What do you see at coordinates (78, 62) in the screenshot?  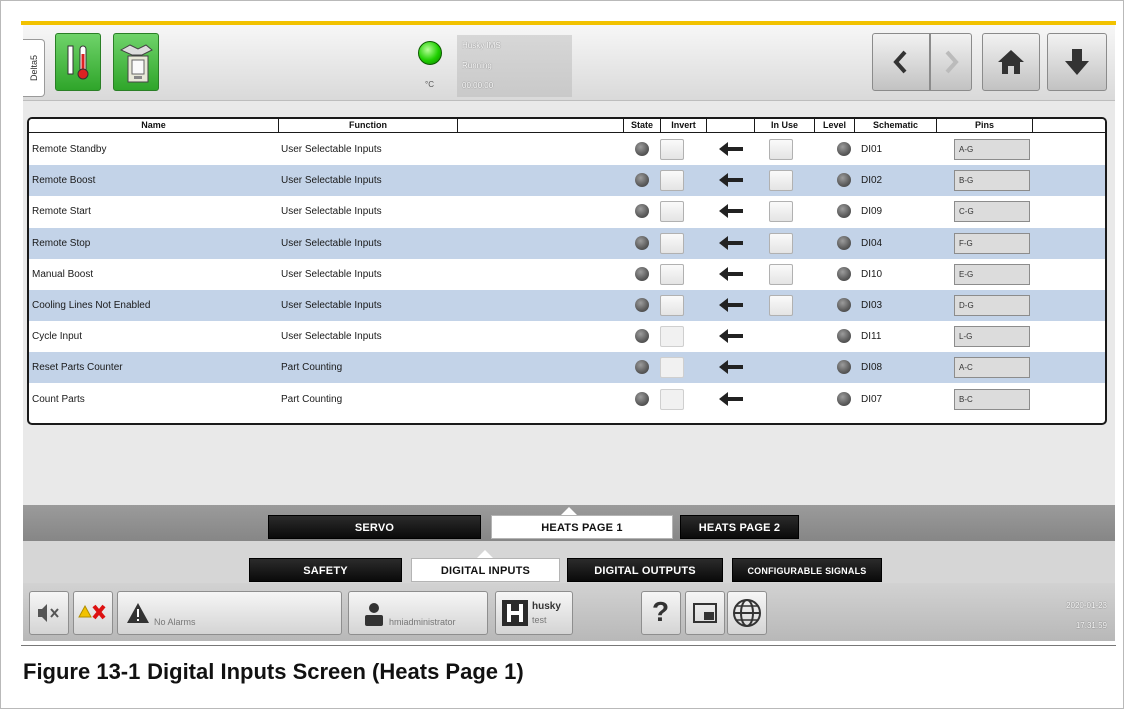 I see `temperature-button` at bounding box center [78, 62].